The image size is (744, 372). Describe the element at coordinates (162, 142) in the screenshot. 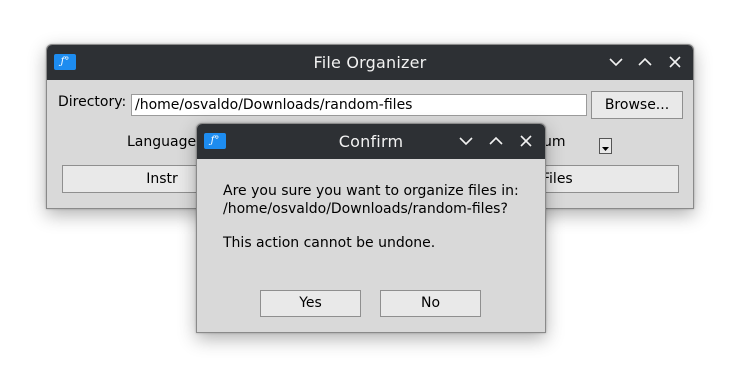

I see `language-label: Language` at that location.